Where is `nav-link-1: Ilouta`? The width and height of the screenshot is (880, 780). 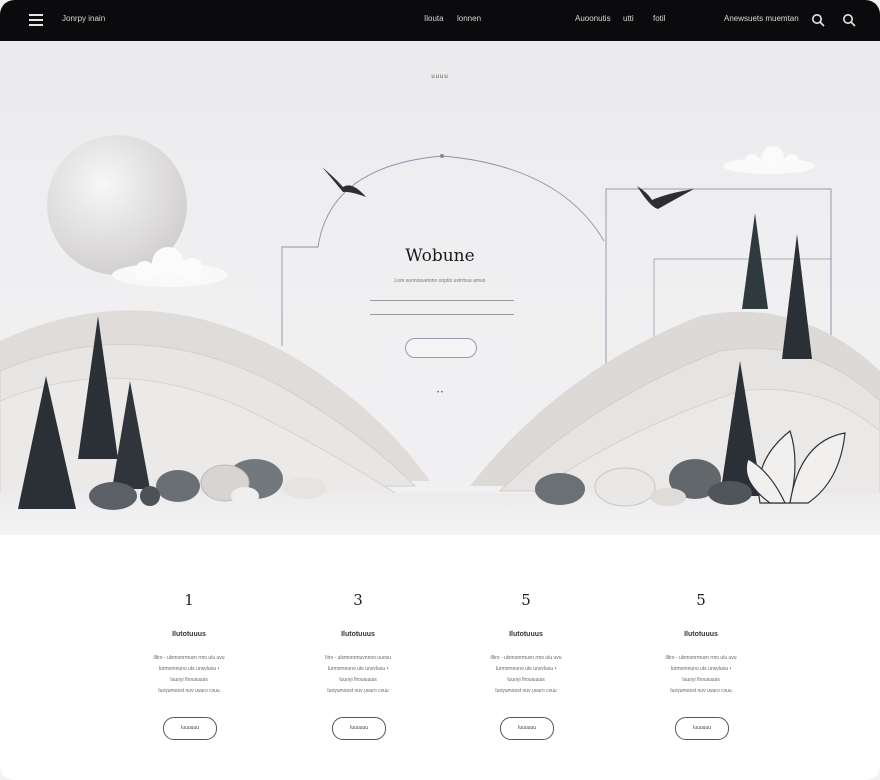 nav-link-1: Ilouta is located at coordinates (434, 18).